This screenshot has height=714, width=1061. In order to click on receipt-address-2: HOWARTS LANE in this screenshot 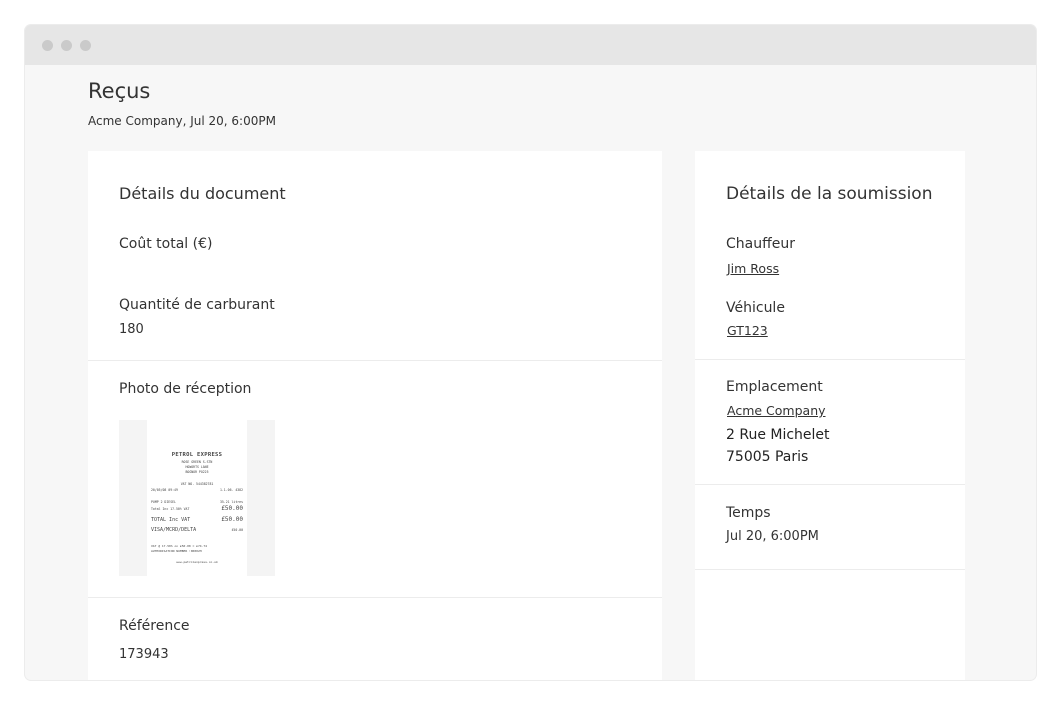, I will do `click(197, 467)`.